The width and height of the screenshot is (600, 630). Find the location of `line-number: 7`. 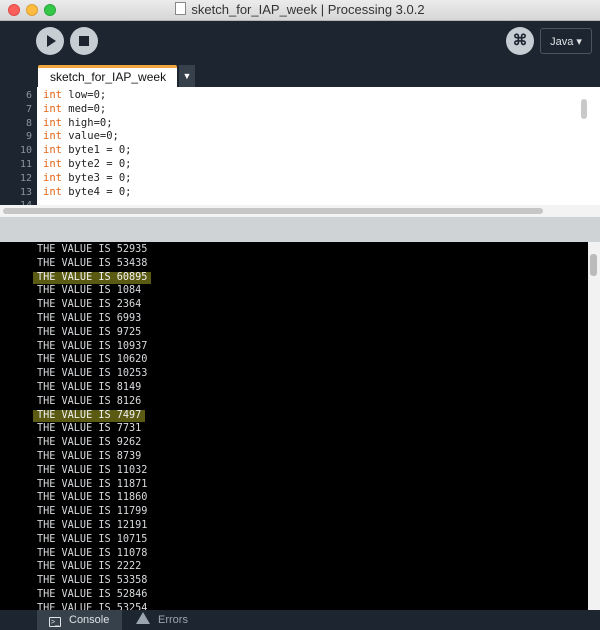

line-number: 7 is located at coordinates (28, 109).